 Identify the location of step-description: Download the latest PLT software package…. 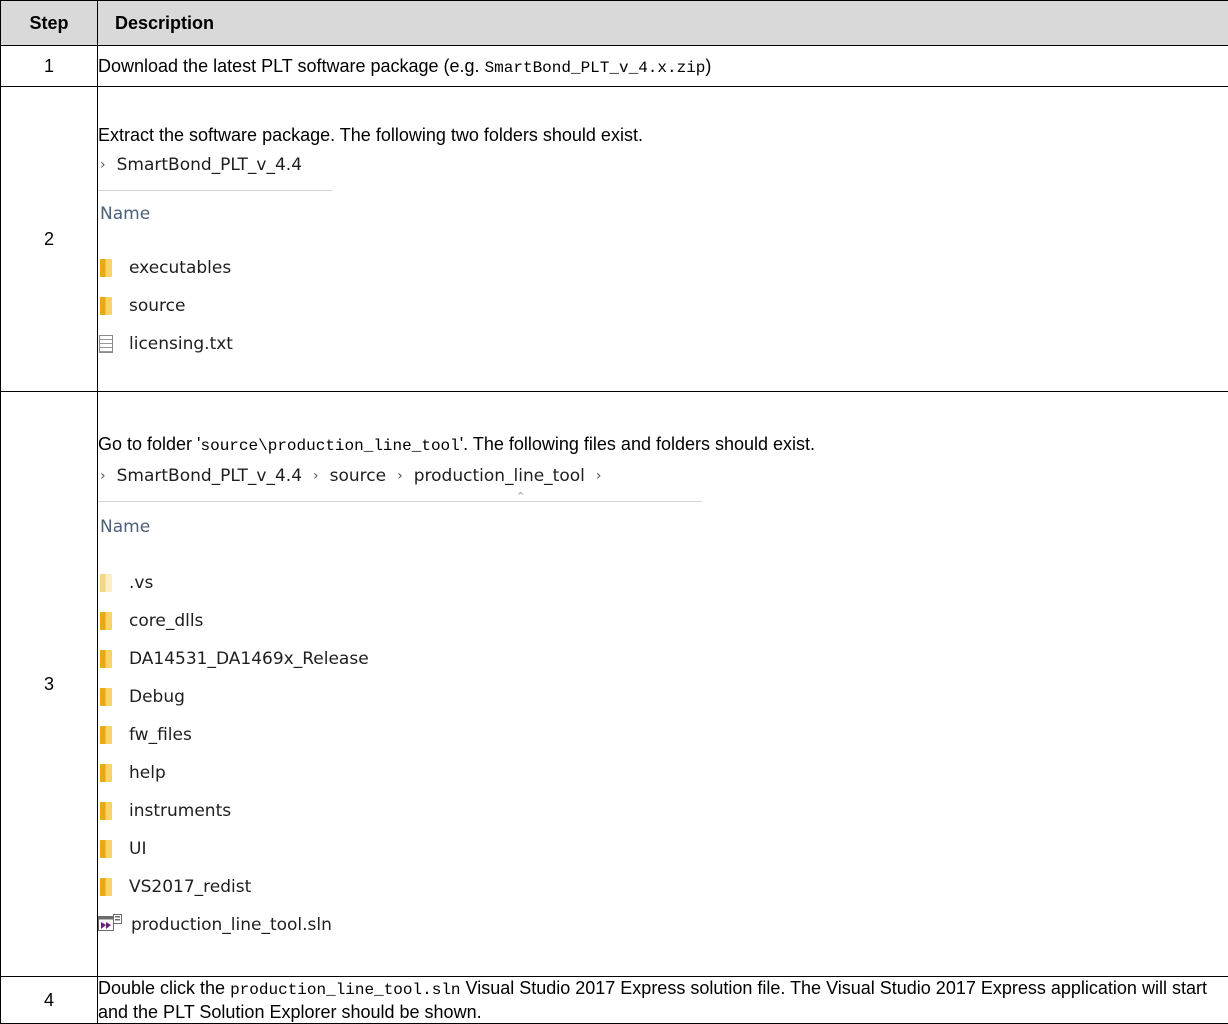
(663, 66).